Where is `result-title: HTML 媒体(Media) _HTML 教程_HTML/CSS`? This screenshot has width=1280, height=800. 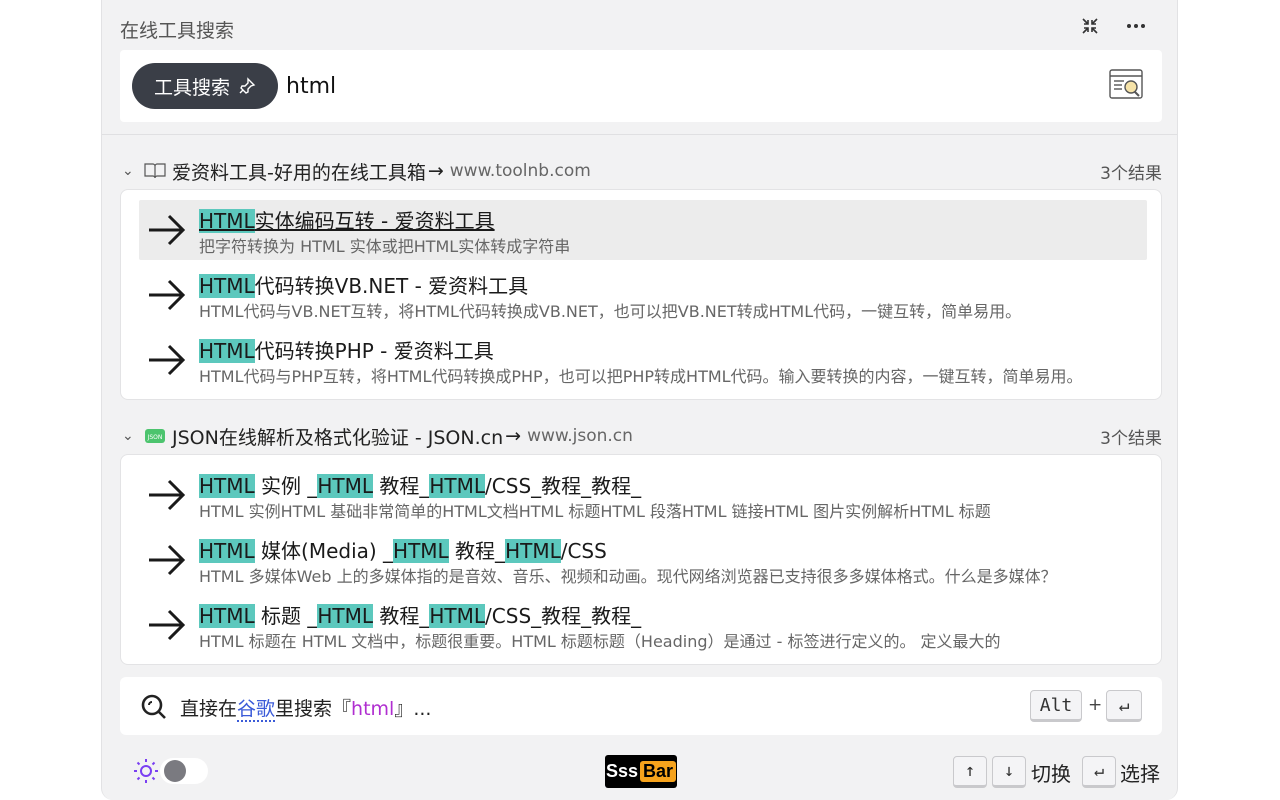 result-title: HTML 媒体(Media) _HTML 教程_HTML/CSS is located at coordinates (403, 549).